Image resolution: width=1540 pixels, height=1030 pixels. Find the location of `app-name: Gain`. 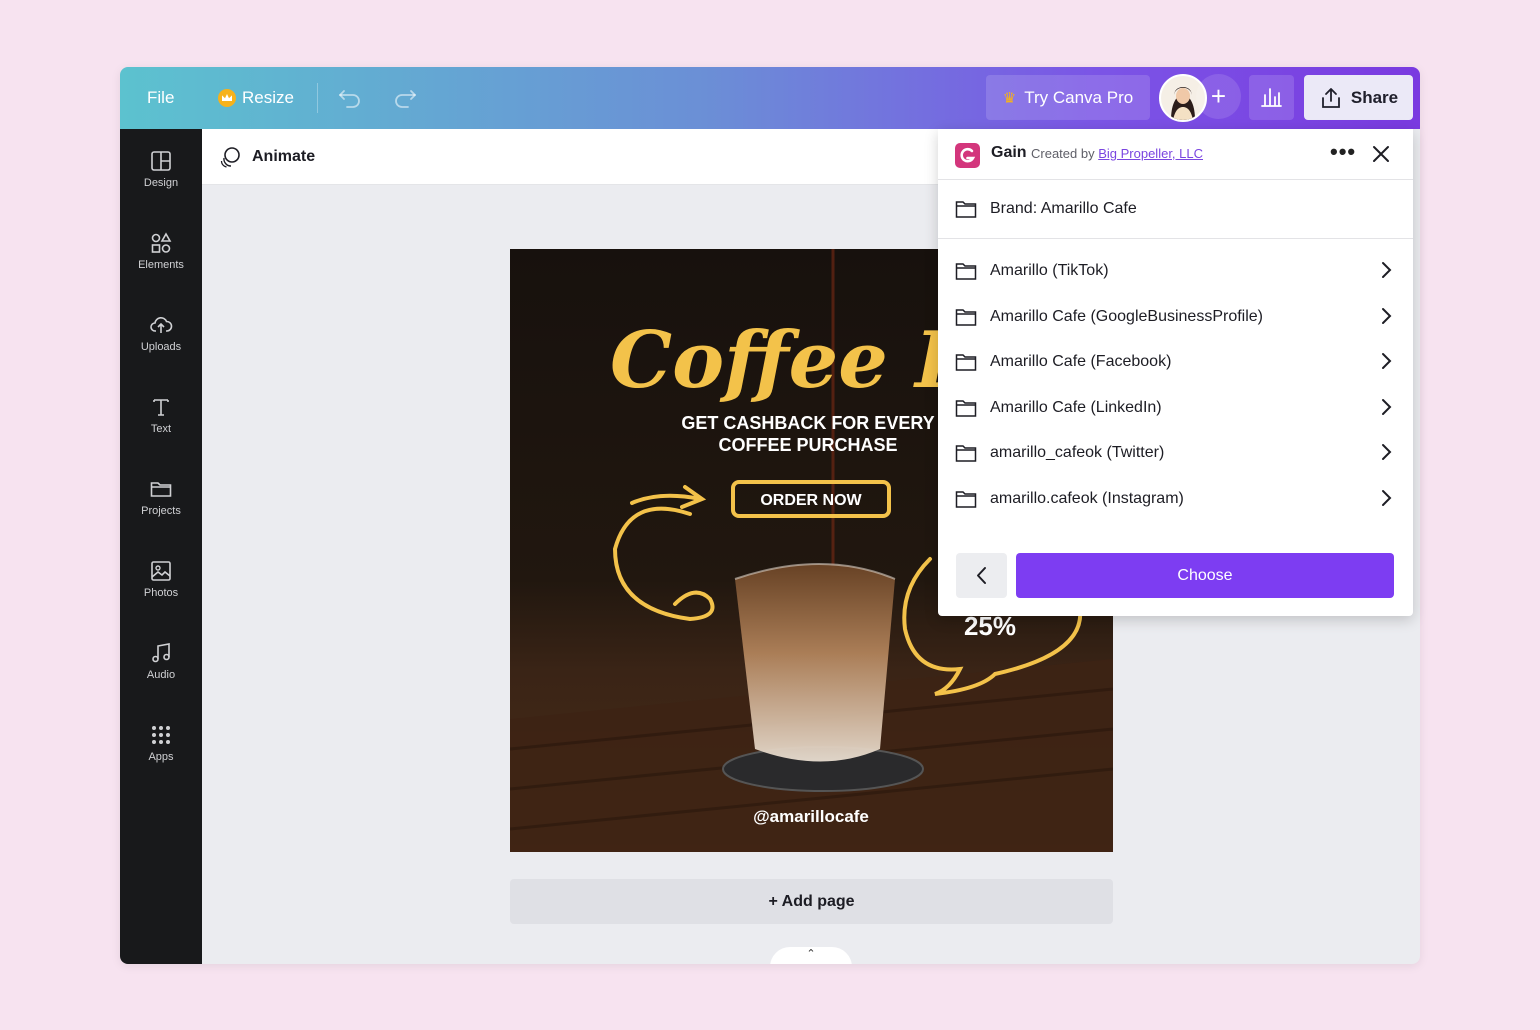

app-name: Gain is located at coordinates (1009, 152).